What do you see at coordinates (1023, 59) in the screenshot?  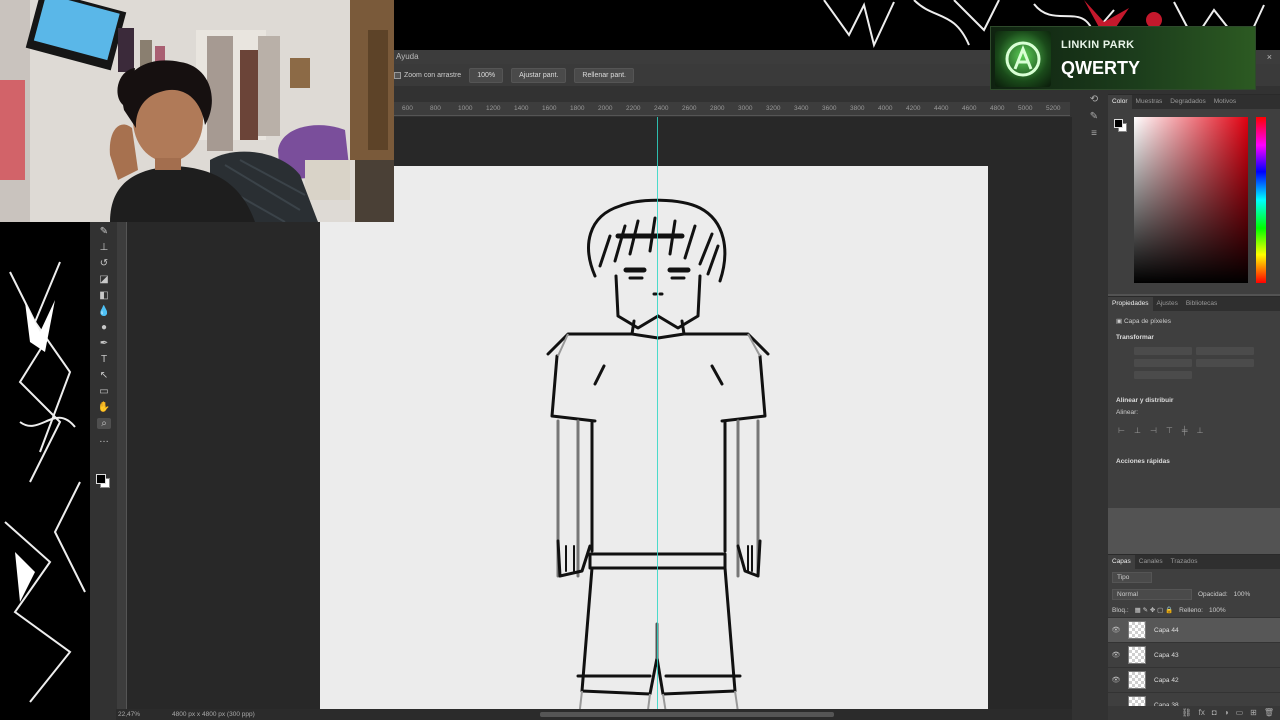 I see `album-cover` at bounding box center [1023, 59].